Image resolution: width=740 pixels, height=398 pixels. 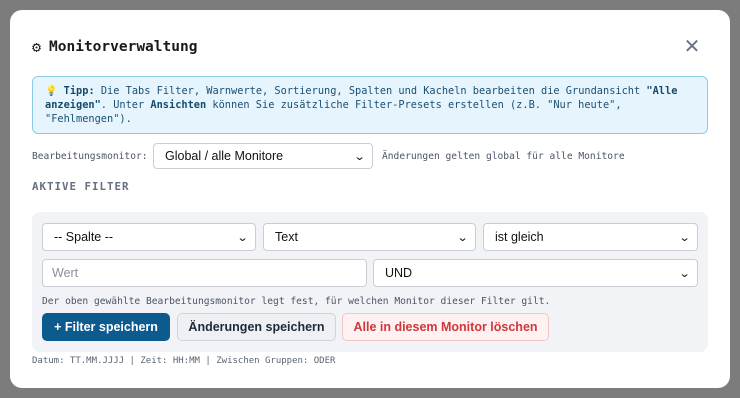 I want to click on logic-select: UND ⌄, so click(x=535, y=273).